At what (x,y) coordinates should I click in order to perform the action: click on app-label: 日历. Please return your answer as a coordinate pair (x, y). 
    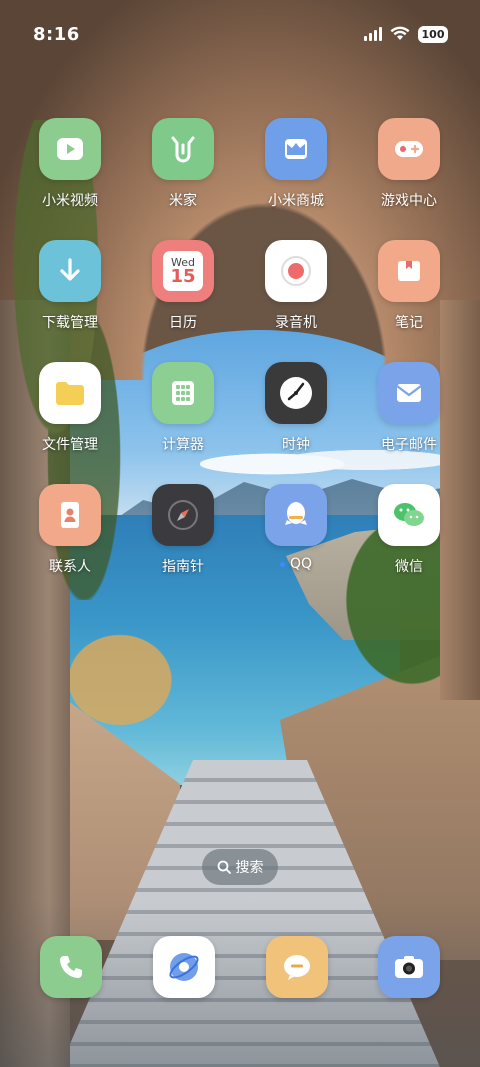
    Looking at the image, I should click on (183, 323).